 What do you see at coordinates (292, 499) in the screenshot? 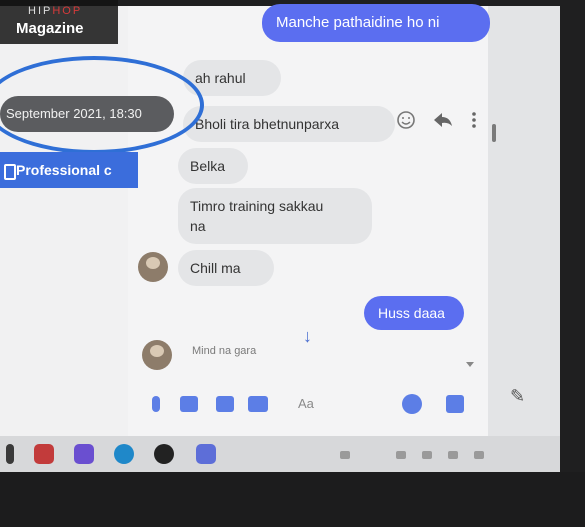
I see `monitor-bezel` at bounding box center [292, 499].